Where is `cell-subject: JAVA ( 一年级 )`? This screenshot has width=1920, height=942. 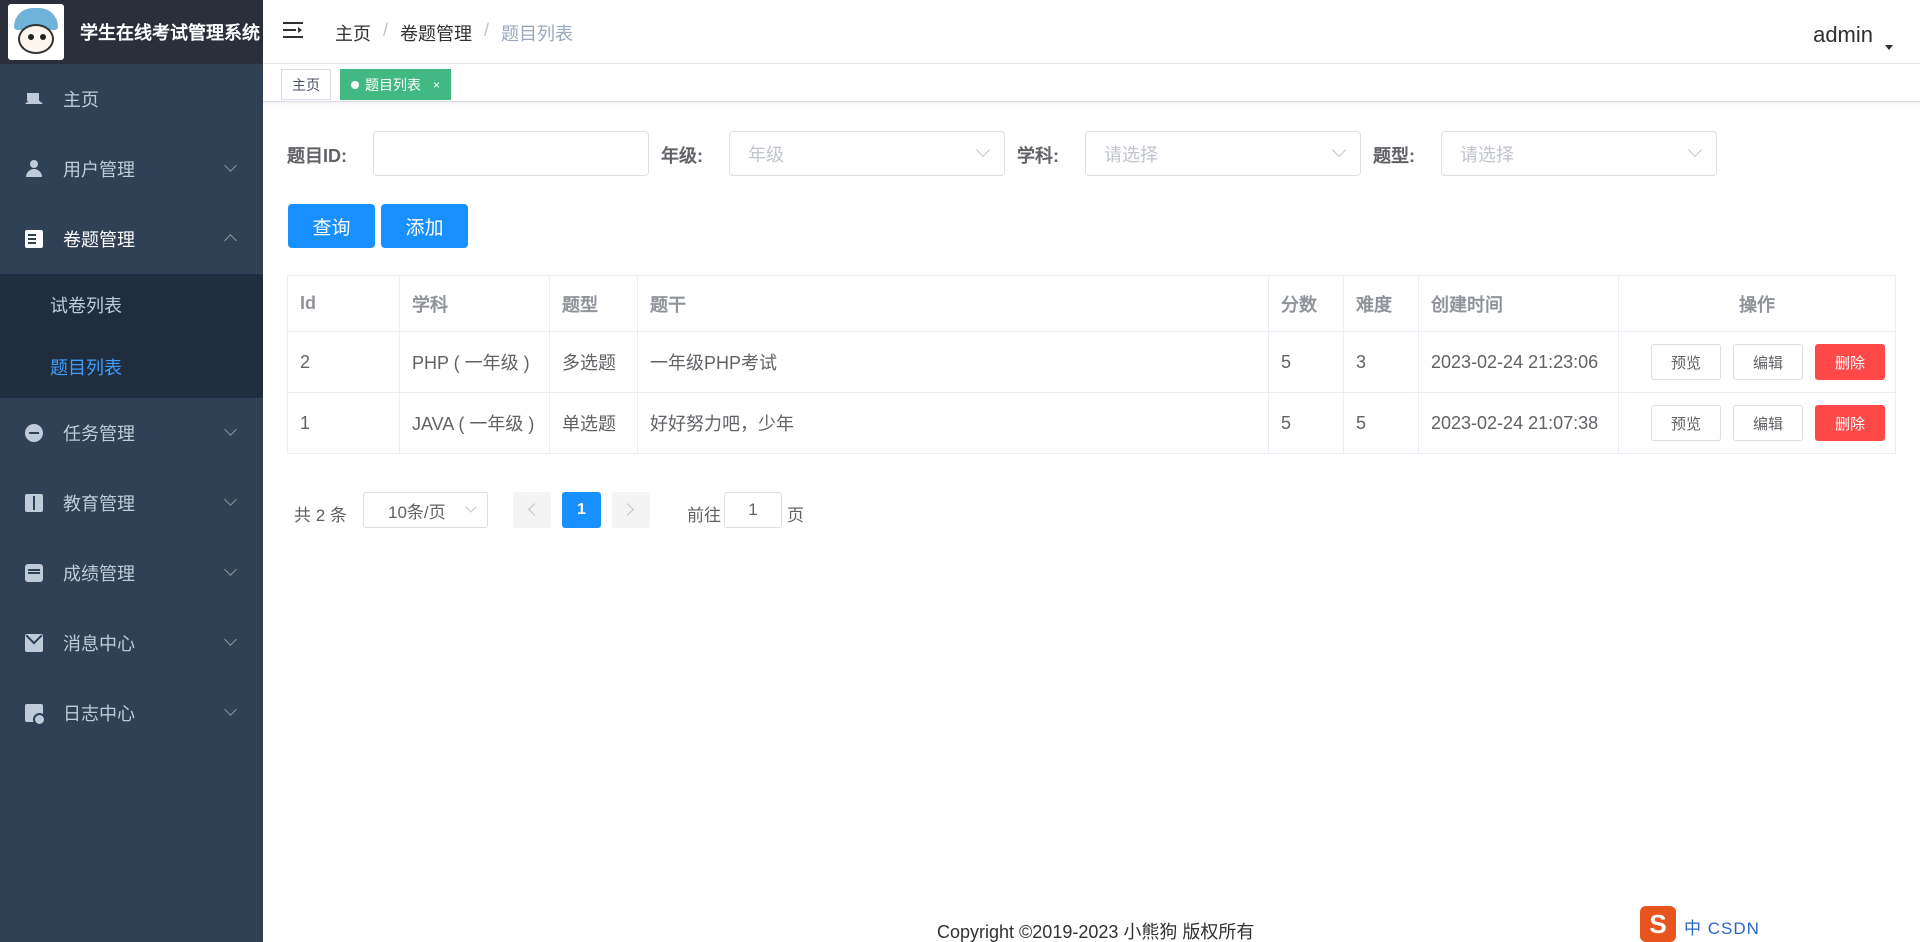 cell-subject: JAVA ( 一年级 ) is located at coordinates (474, 423).